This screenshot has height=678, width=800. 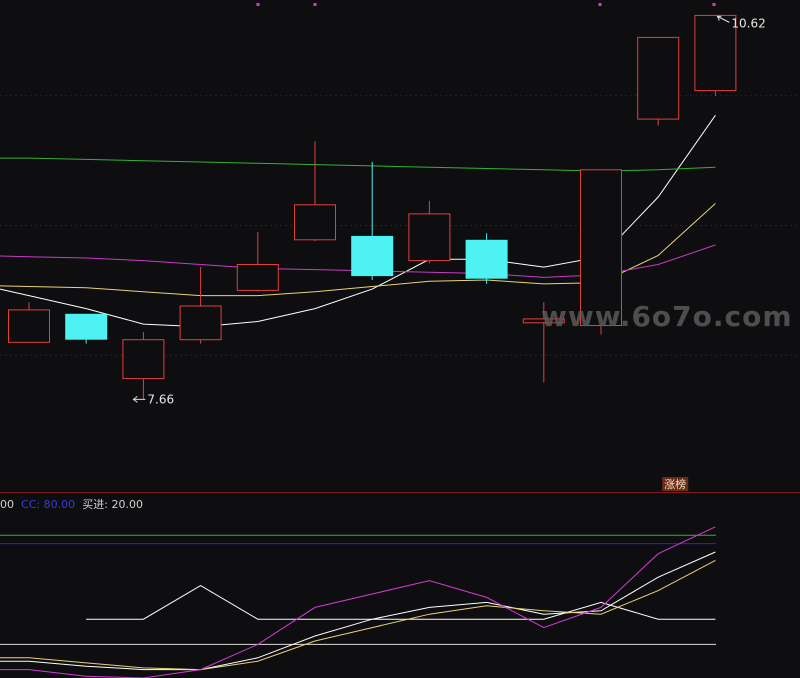 What do you see at coordinates (160, 399) in the screenshot?
I see `annotation-low-label: 7.66` at bounding box center [160, 399].